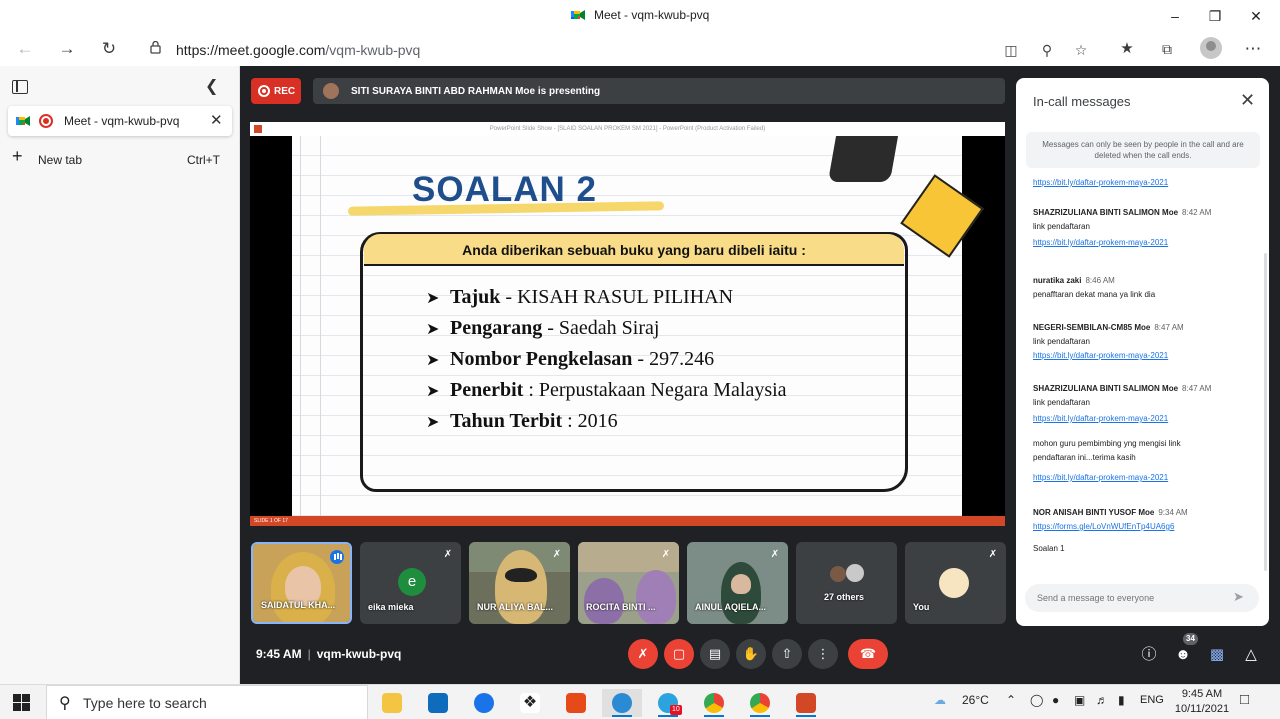  Describe the element at coordinates (1079, 700) in the screenshot. I see `display-icon: ▣` at that location.